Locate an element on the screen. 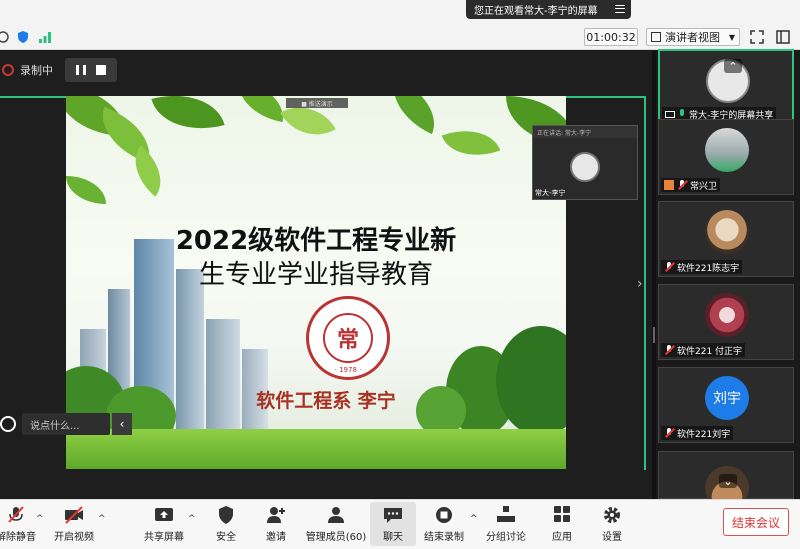 The height and width of the screenshot is (549, 800). speaker-view-label: 演讲者视图 is located at coordinates (692, 37).